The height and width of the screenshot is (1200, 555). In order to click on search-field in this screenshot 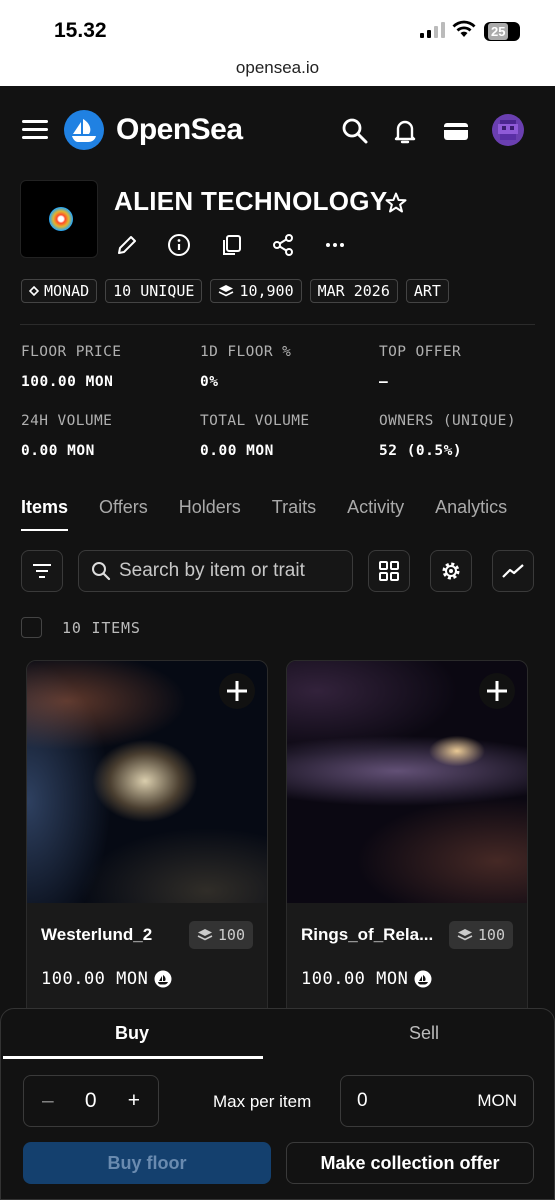, I will do `click(215, 571)`.